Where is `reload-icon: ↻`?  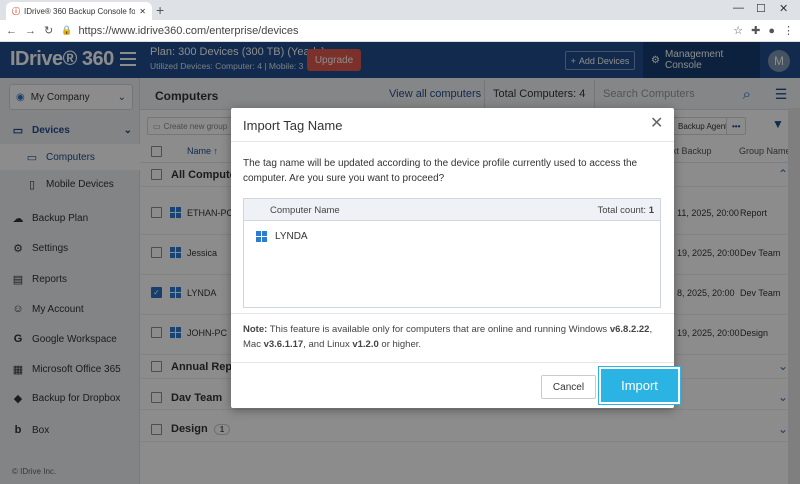 reload-icon: ↻ is located at coordinates (48, 30).